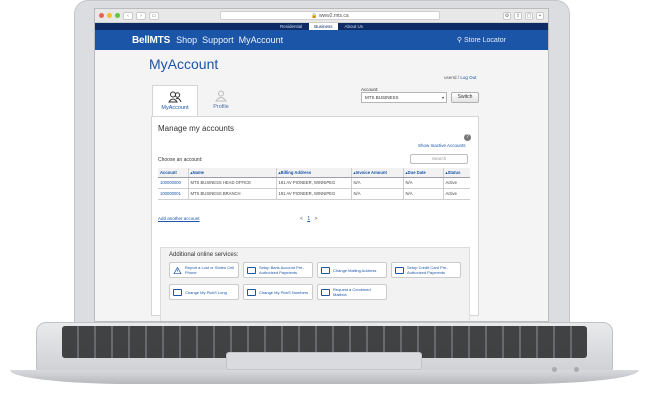 Image resolution: width=649 pixels, height=401 pixels. I want to click on tab-myaccount: MyAccount, so click(175, 101).